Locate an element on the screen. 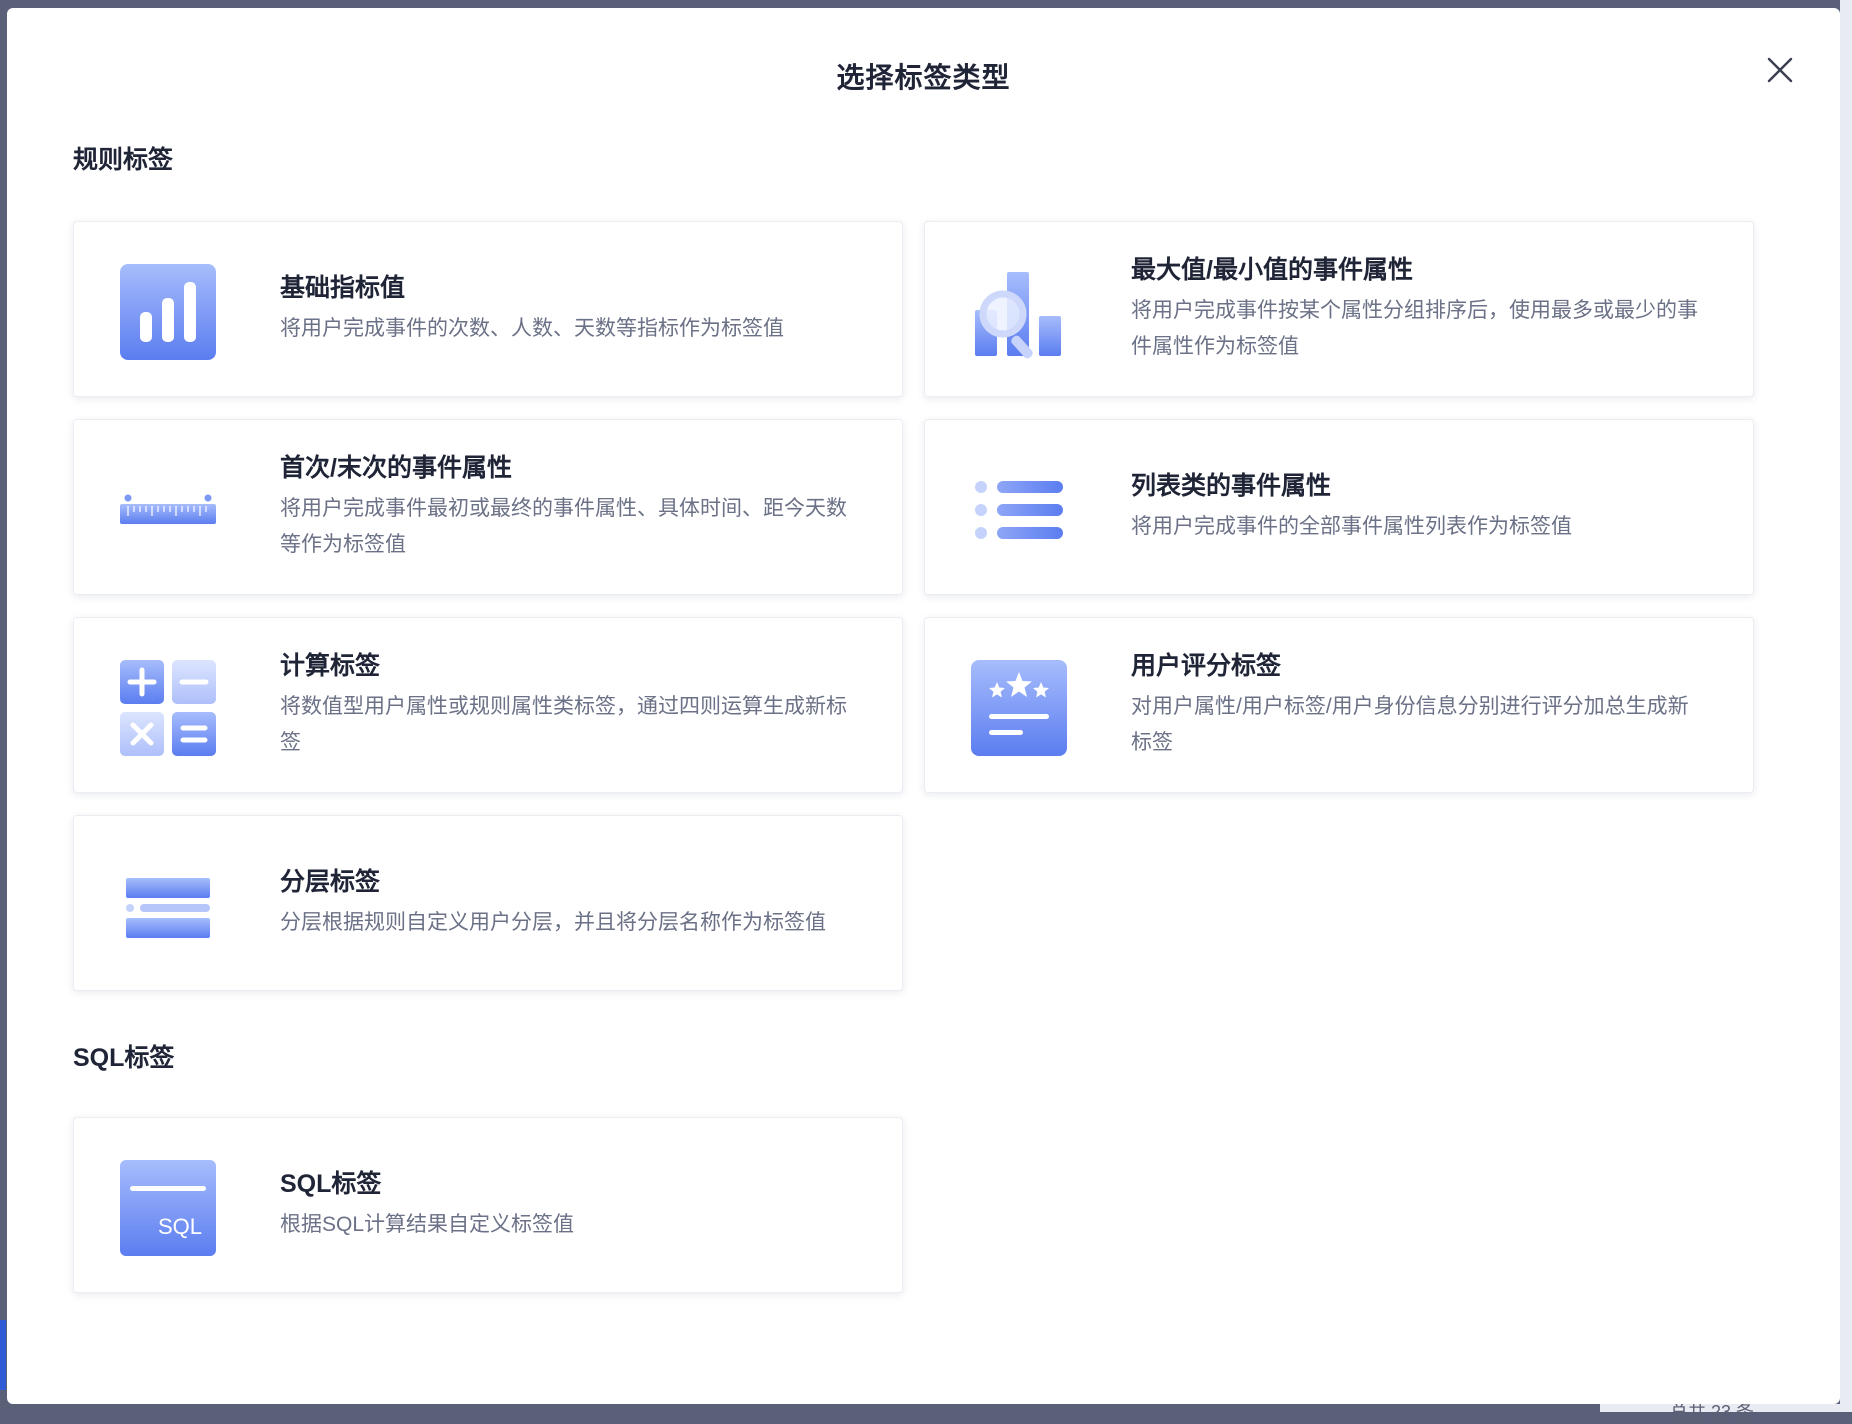 This screenshot has width=1852, height=1424. list-icon is located at coordinates (1019, 510).